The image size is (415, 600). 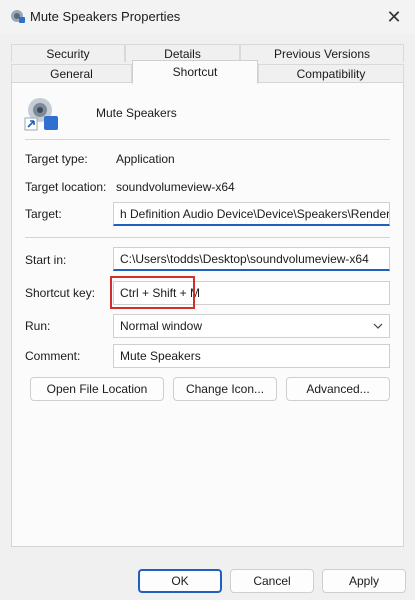 I want to click on target-location-value: soundvolumeview-x64, so click(x=175, y=187).